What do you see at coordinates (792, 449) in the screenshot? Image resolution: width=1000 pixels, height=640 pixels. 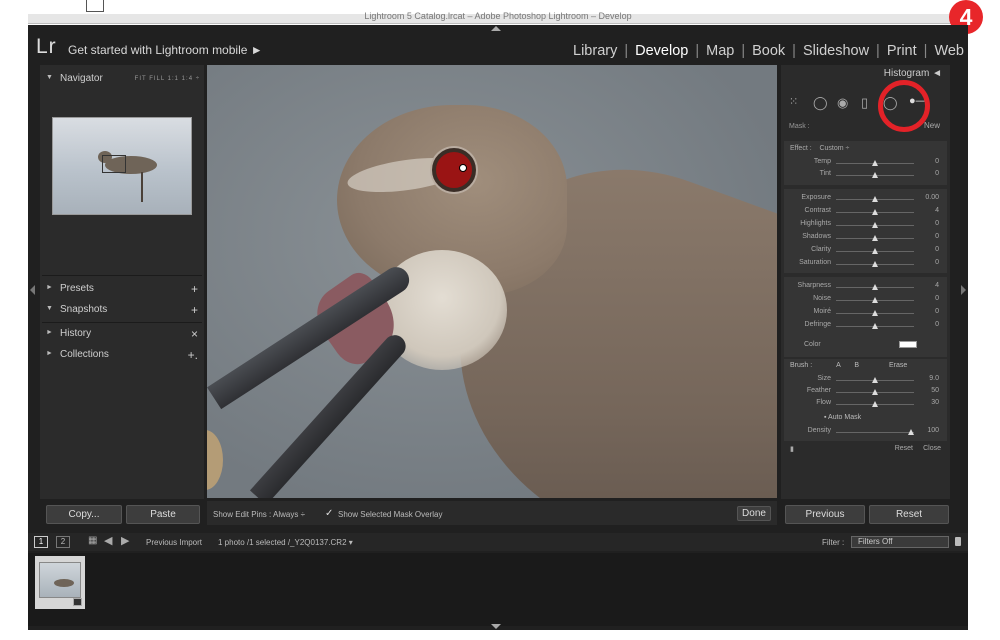 I see `mask-toggle-icon: ▮` at bounding box center [792, 449].